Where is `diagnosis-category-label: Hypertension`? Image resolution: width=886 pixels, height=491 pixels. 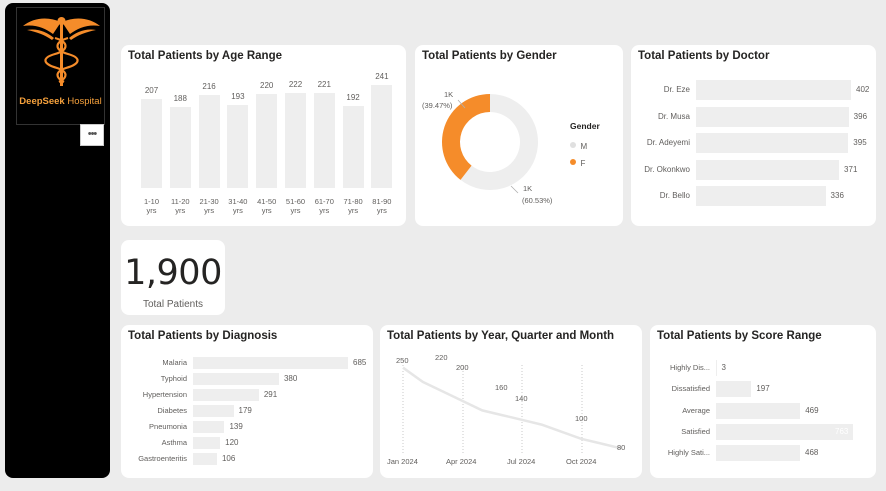 diagnosis-category-label: Hypertension is located at coordinates (164, 394).